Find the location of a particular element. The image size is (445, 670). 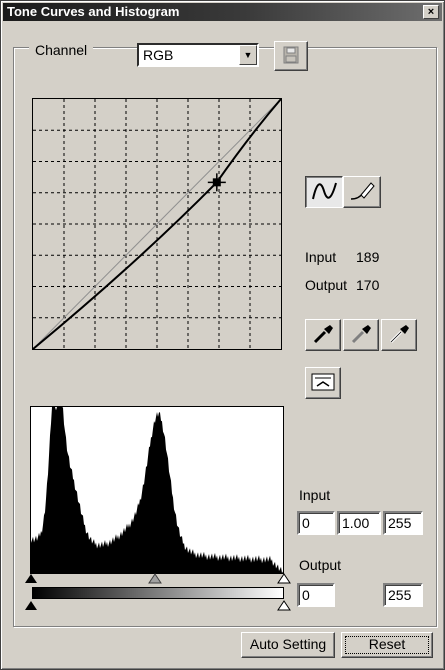

histogram is located at coordinates (157, 490).